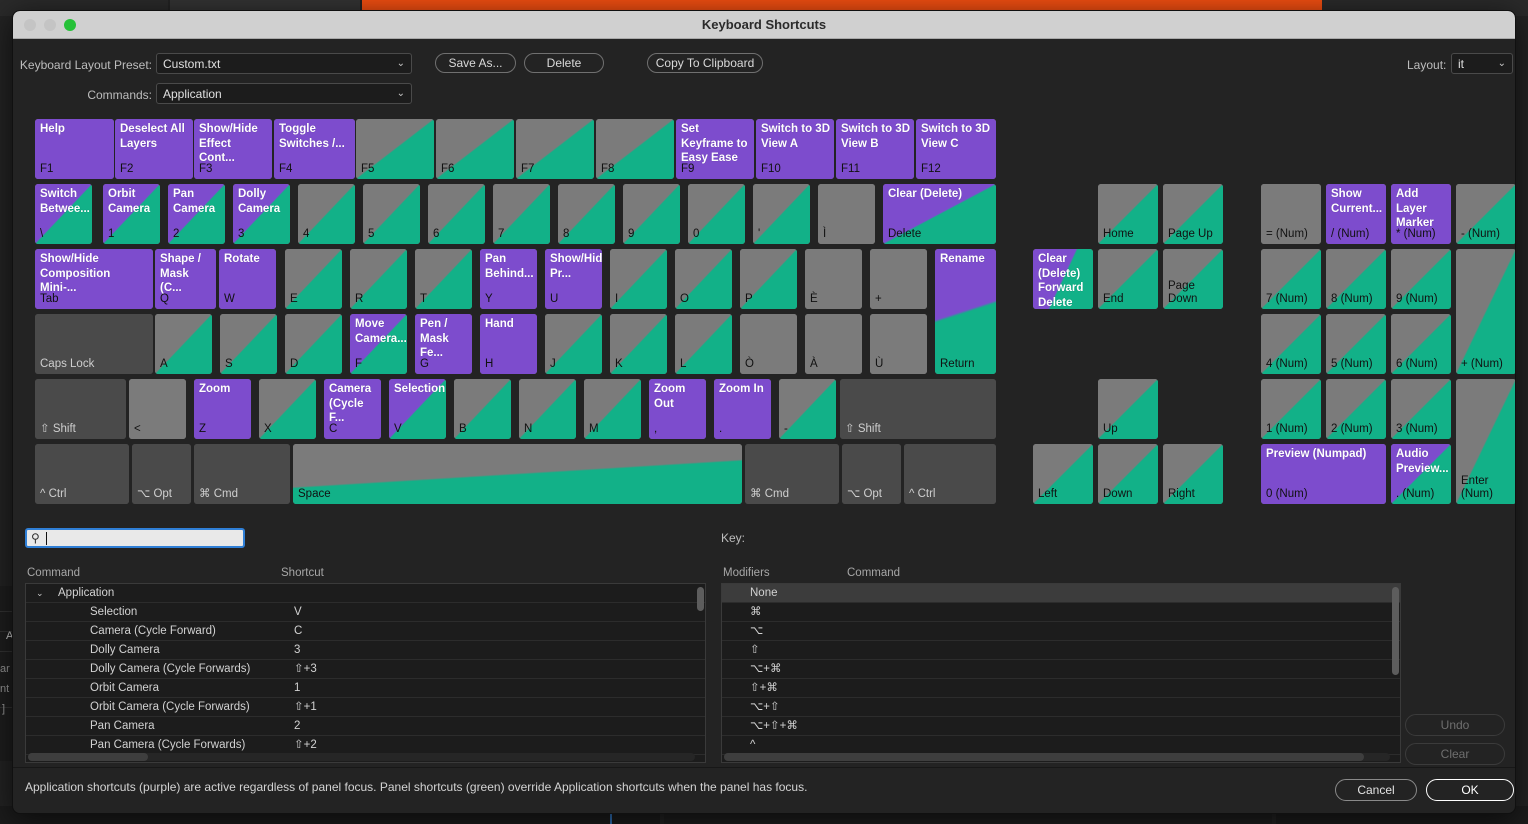 The height and width of the screenshot is (824, 1528). Describe the element at coordinates (1323, 474) in the screenshot. I see `keyboard-key: Preview (Numpad) 0 (Num)` at that location.